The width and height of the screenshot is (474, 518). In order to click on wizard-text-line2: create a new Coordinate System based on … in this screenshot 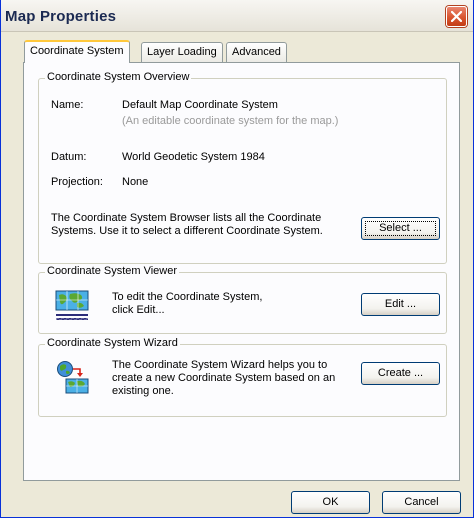, I will do `click(224, 378)`.